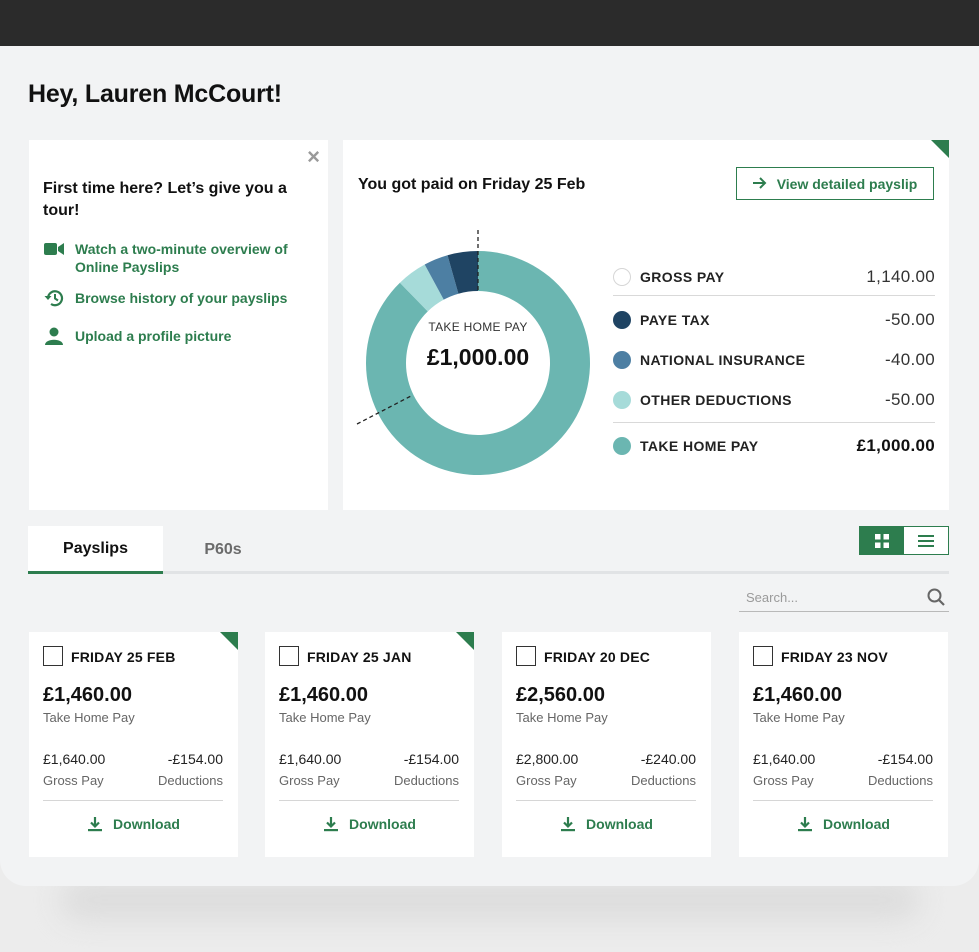 The height and width of the screenshot is (952, 979). Describe the element at coordinates (759, 184) in the screenshot. I see `arrow-right-icon` at that location.